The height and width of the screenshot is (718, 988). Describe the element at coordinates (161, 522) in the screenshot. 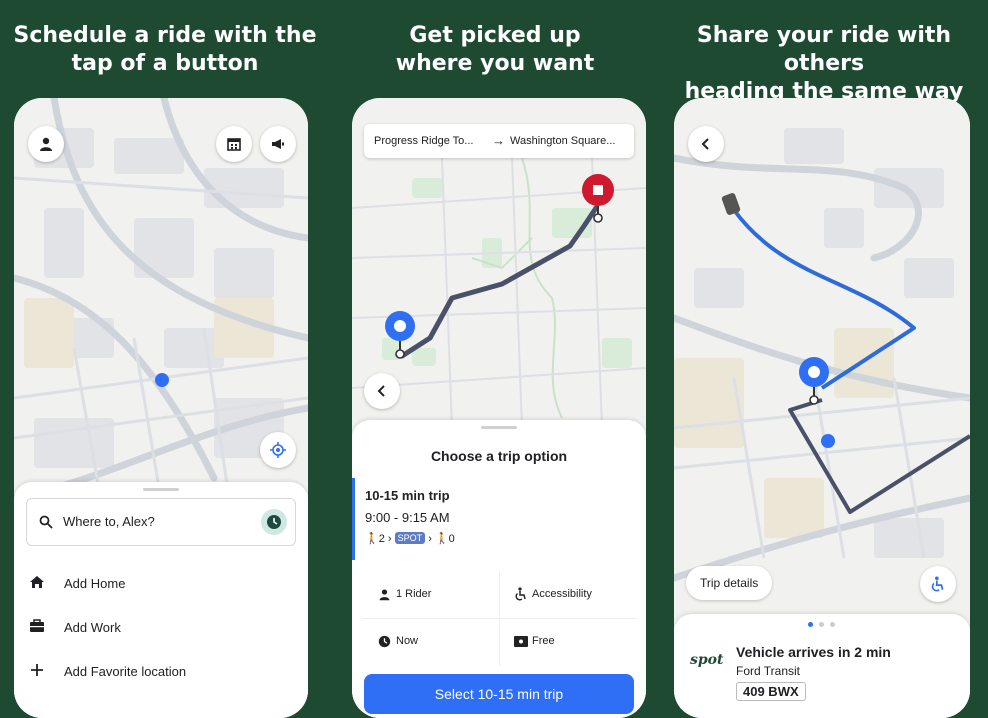

I see `search-input: Where to, Alex?` at that location.